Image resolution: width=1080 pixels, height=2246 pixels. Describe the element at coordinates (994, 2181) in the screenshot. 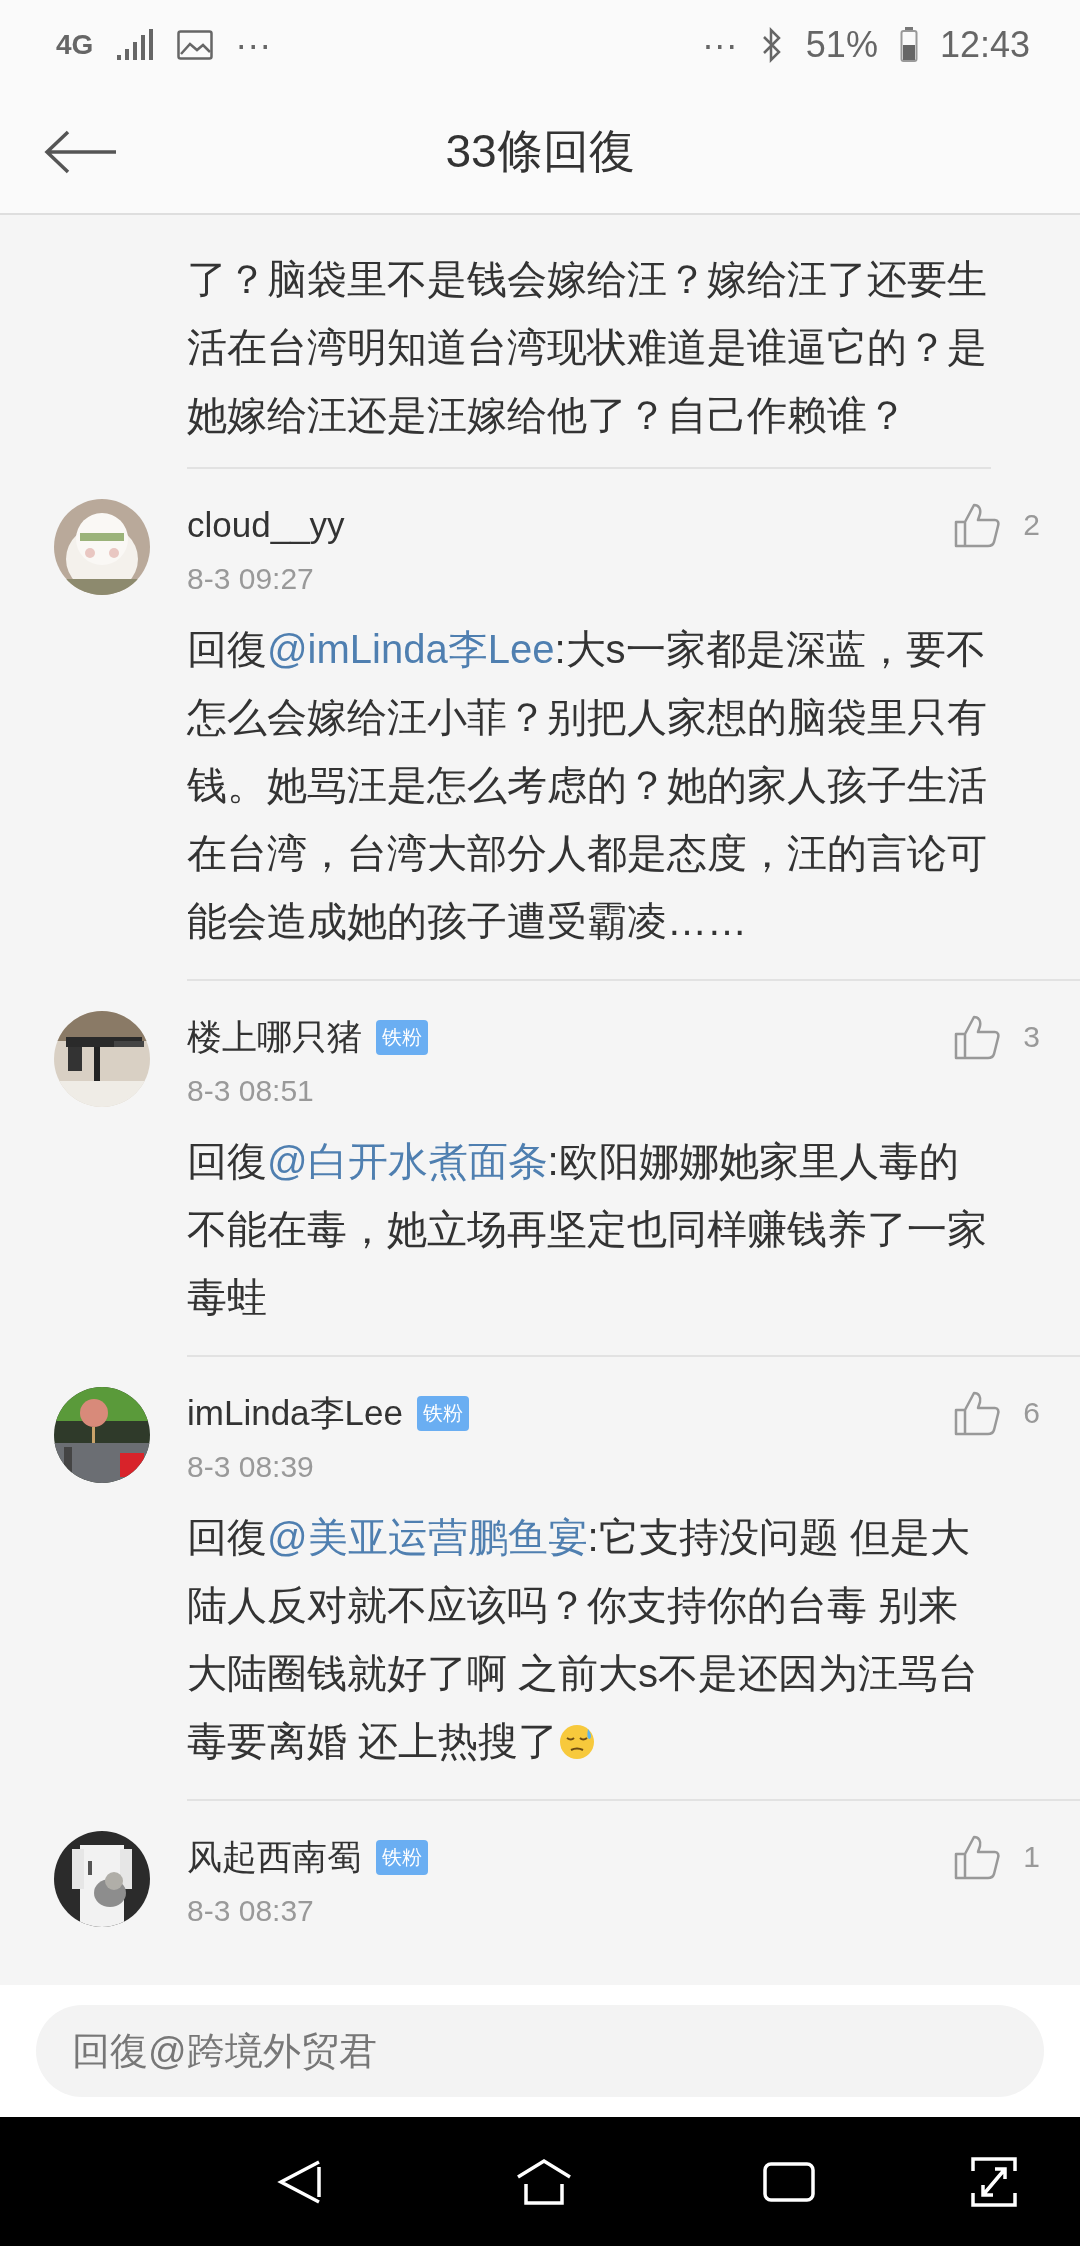

I see `expand-icon` at that location.